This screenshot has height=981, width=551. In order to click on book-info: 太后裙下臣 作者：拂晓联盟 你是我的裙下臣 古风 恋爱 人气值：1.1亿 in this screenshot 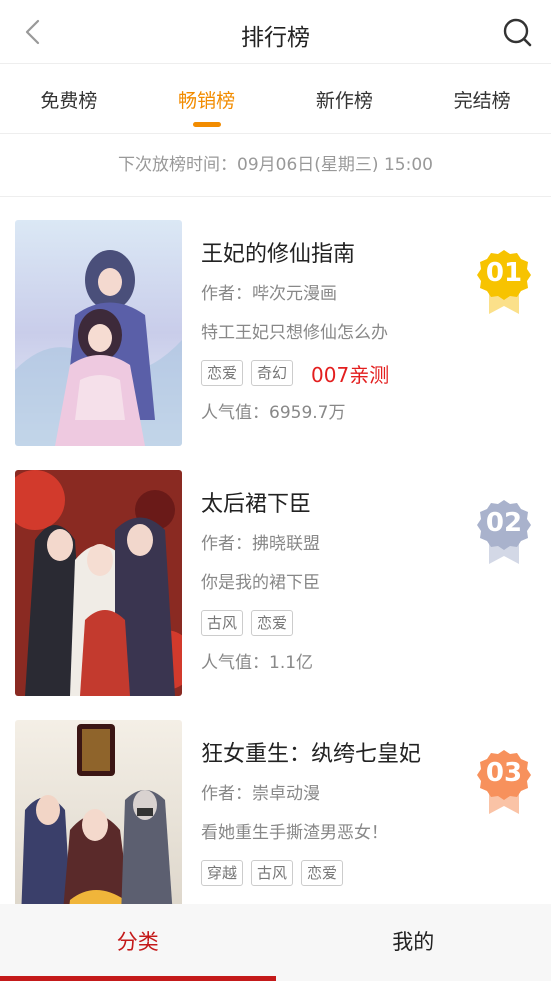, I will do `click(331, 572)`.